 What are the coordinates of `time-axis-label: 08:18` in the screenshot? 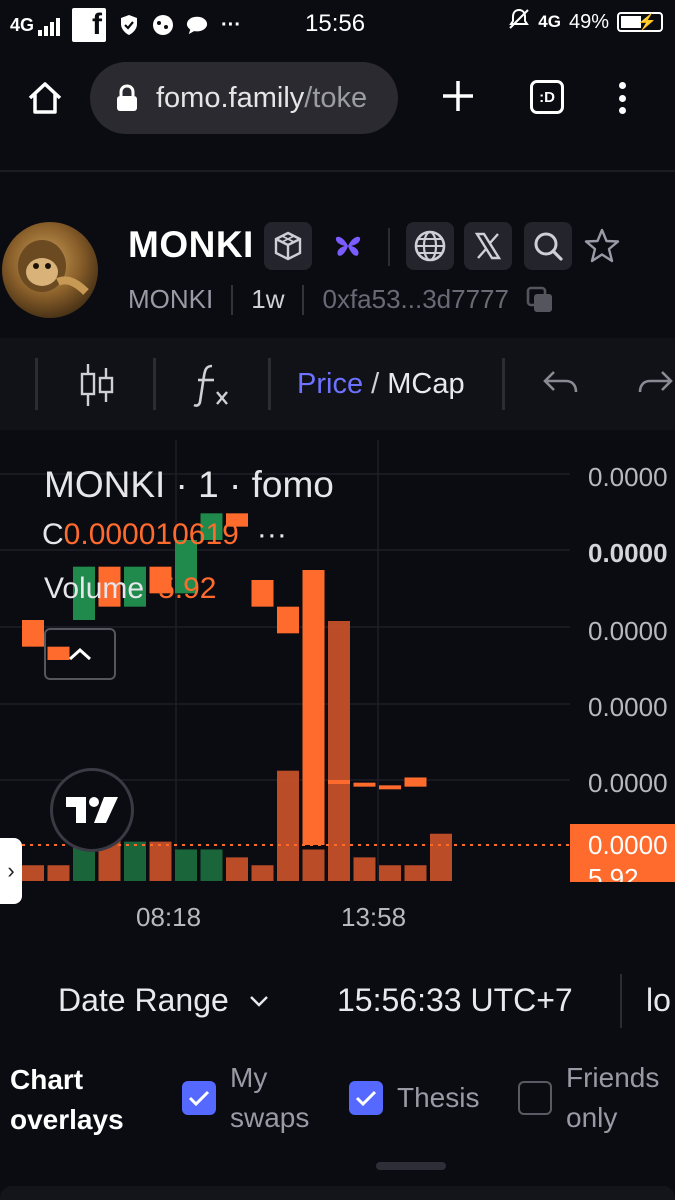 It's located at (169, 917).